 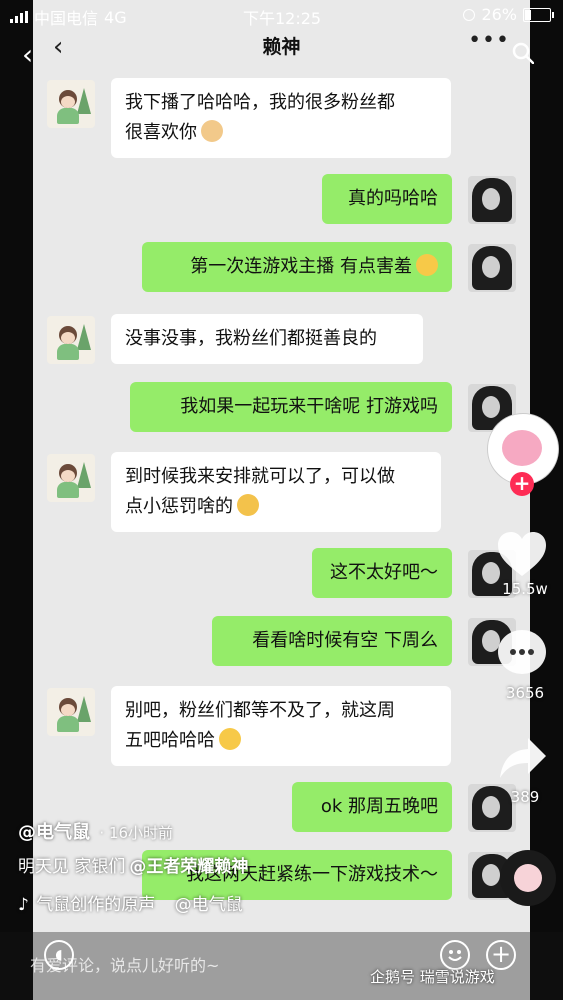 What do you see at coordinates (260, 710) in the screenshot?
I see `message-text: 别吧，粉丝们都等不及了，就这周` at bounding box center [260, 710].